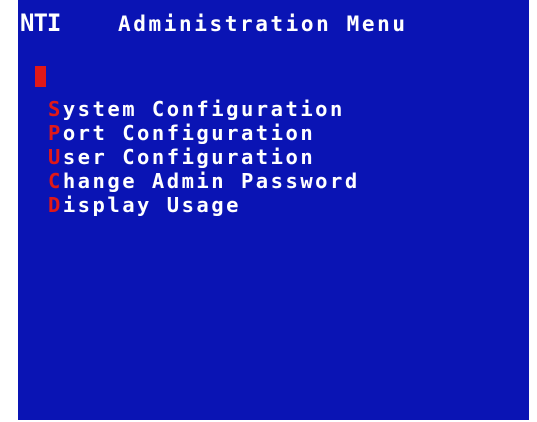 This screenshot has height=422, width=537. What do you see at coordinates (55, 157) in the screenshot?
I see `hotkey-letter: U` at bounding box center [55, 157].